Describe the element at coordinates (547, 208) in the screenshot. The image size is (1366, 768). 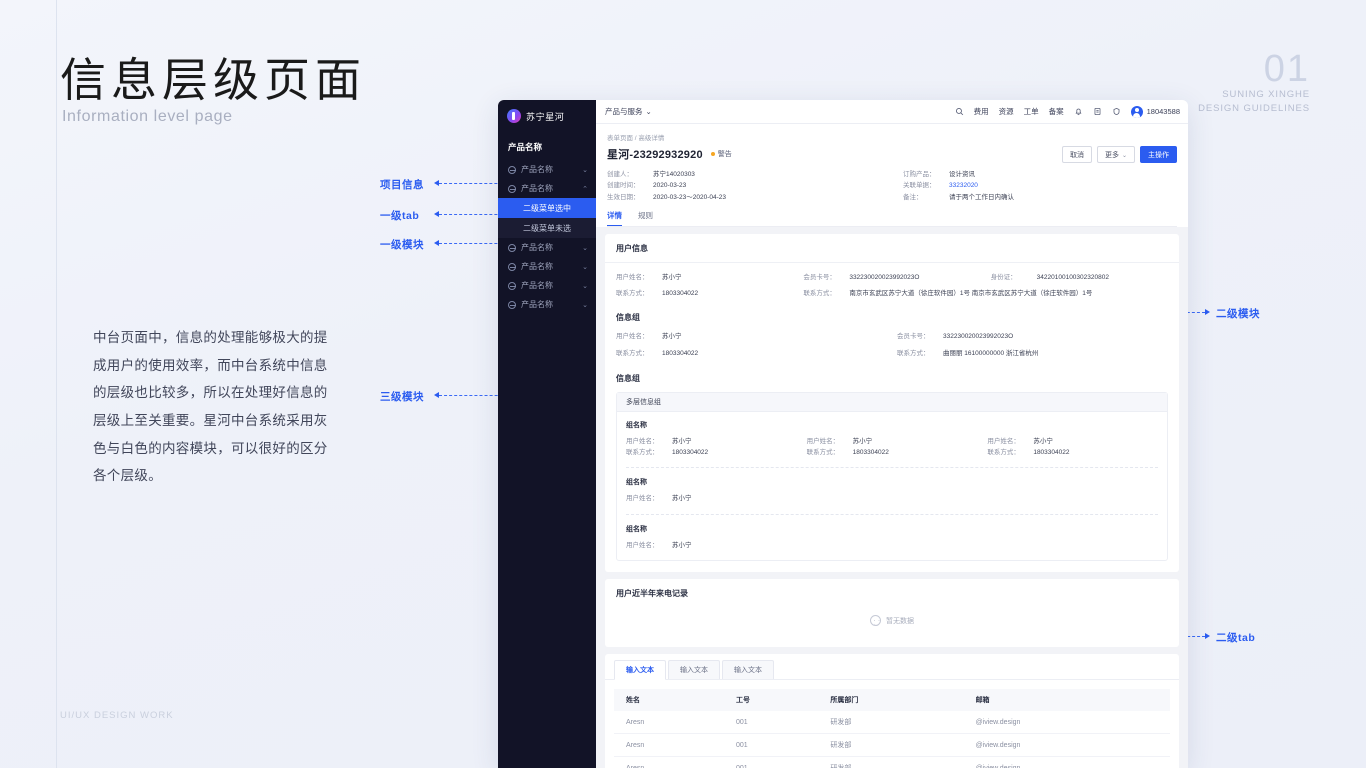
I see `sidebar-submenu-selected: 二级菜单选中` at that location.